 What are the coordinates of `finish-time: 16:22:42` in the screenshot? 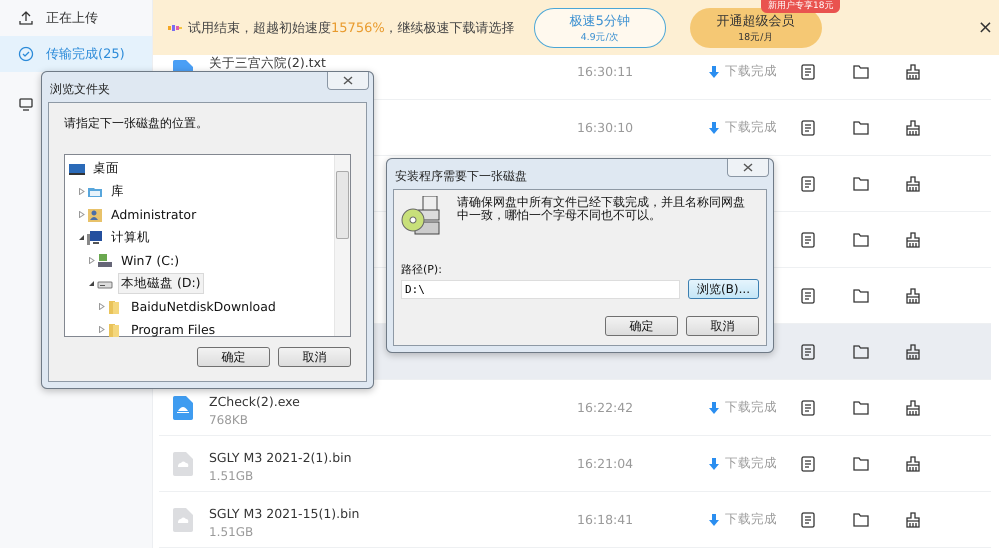 It's located at (605, 407).